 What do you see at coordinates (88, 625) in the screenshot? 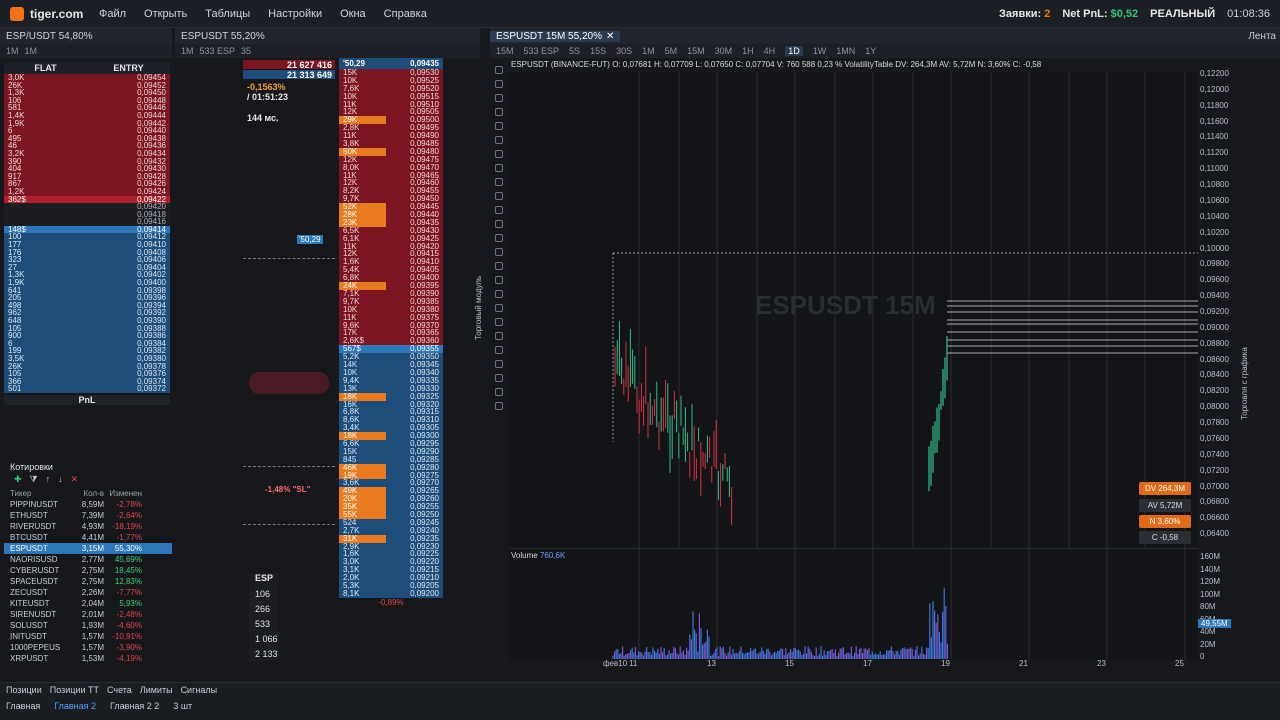
I see `quote-row: SOLUSDT 1,93M -4,60%` at bounding box center [88, 625].